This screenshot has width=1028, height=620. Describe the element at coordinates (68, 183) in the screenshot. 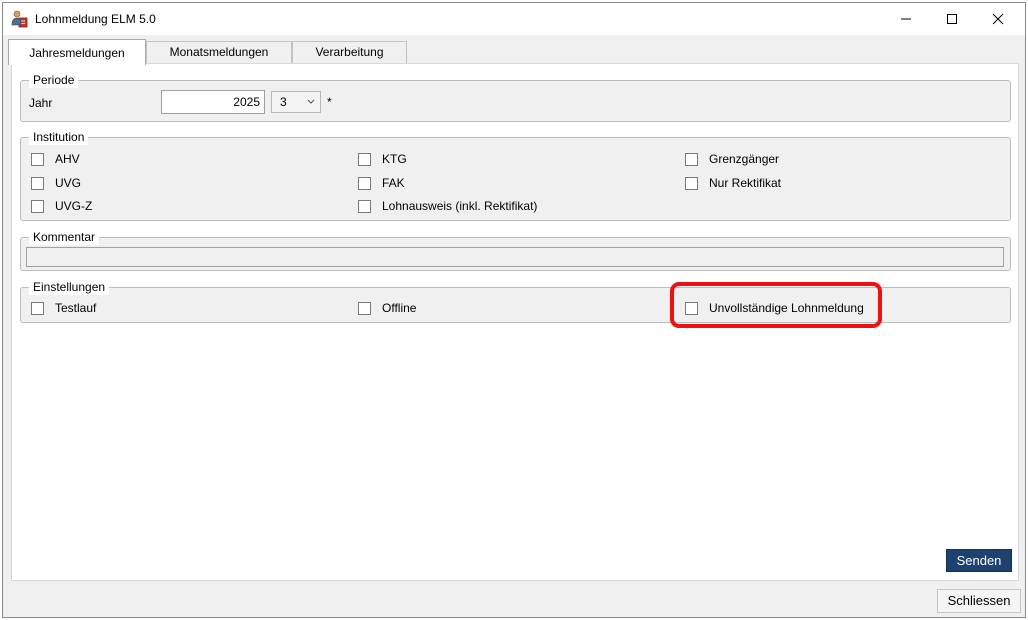

I see `checkbox-label: UVG` at that location.